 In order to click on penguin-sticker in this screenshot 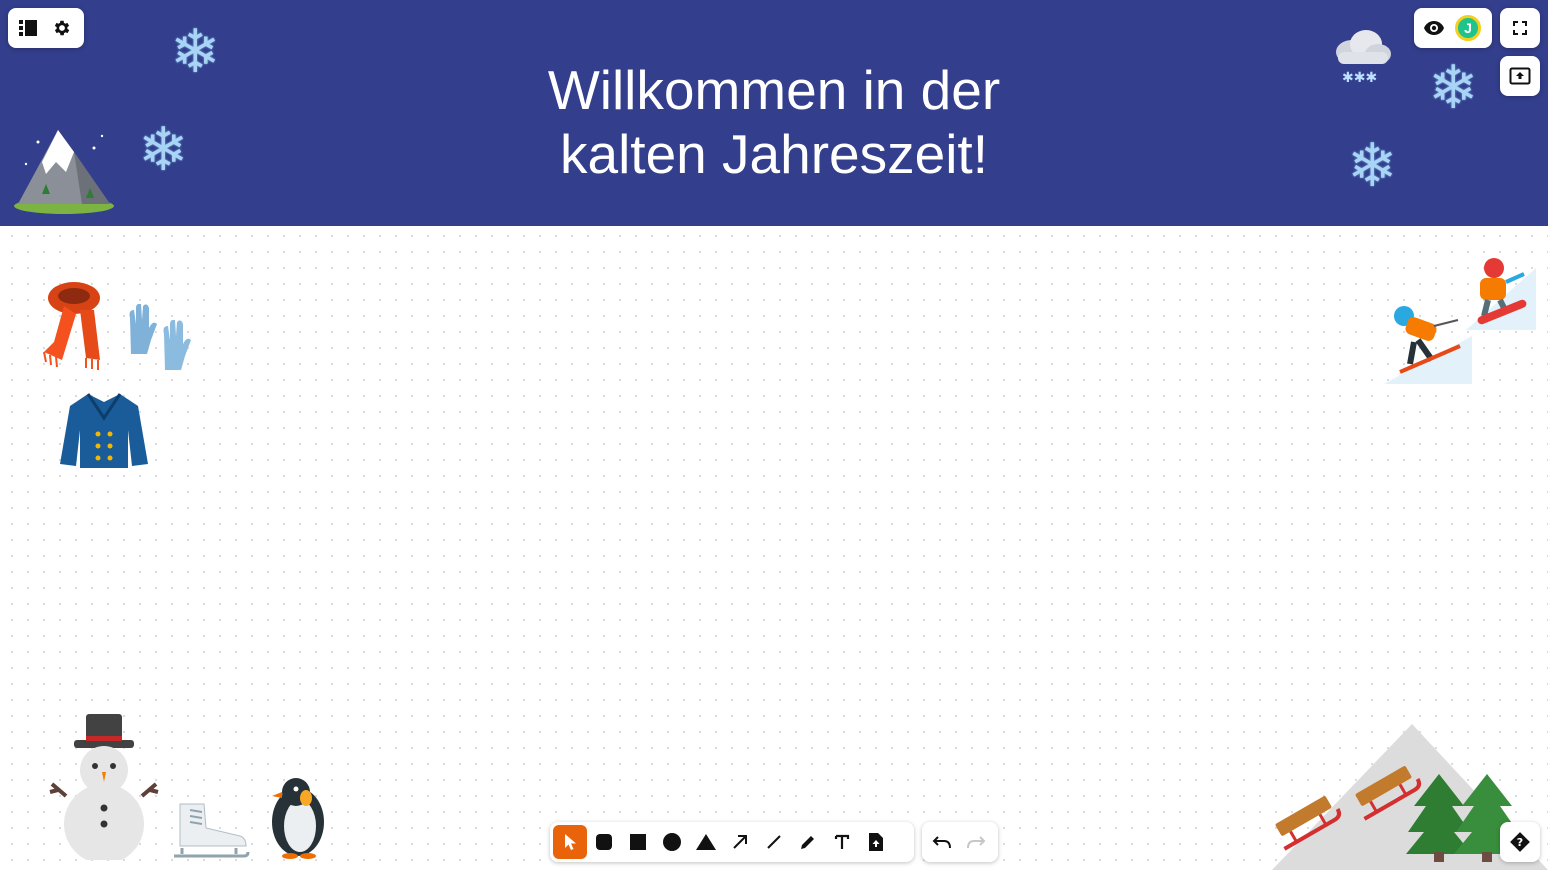, I will do `click(298, 816)`.